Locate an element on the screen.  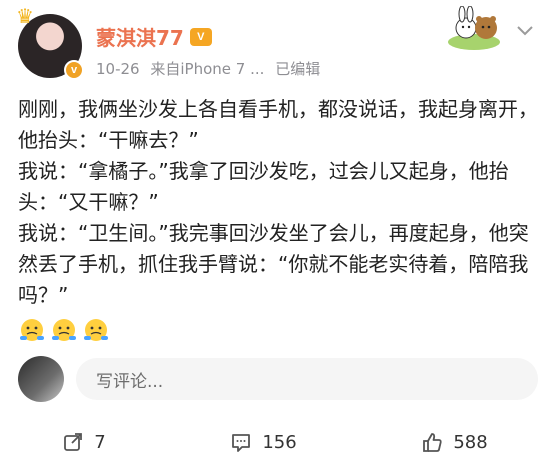
repost-icon is located at coordinates (73, 442).